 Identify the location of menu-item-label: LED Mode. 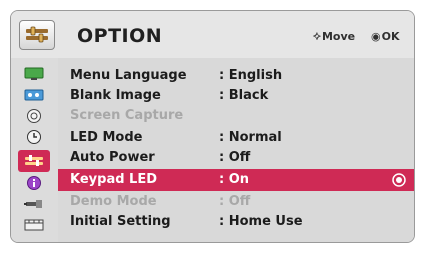
(106, 137).